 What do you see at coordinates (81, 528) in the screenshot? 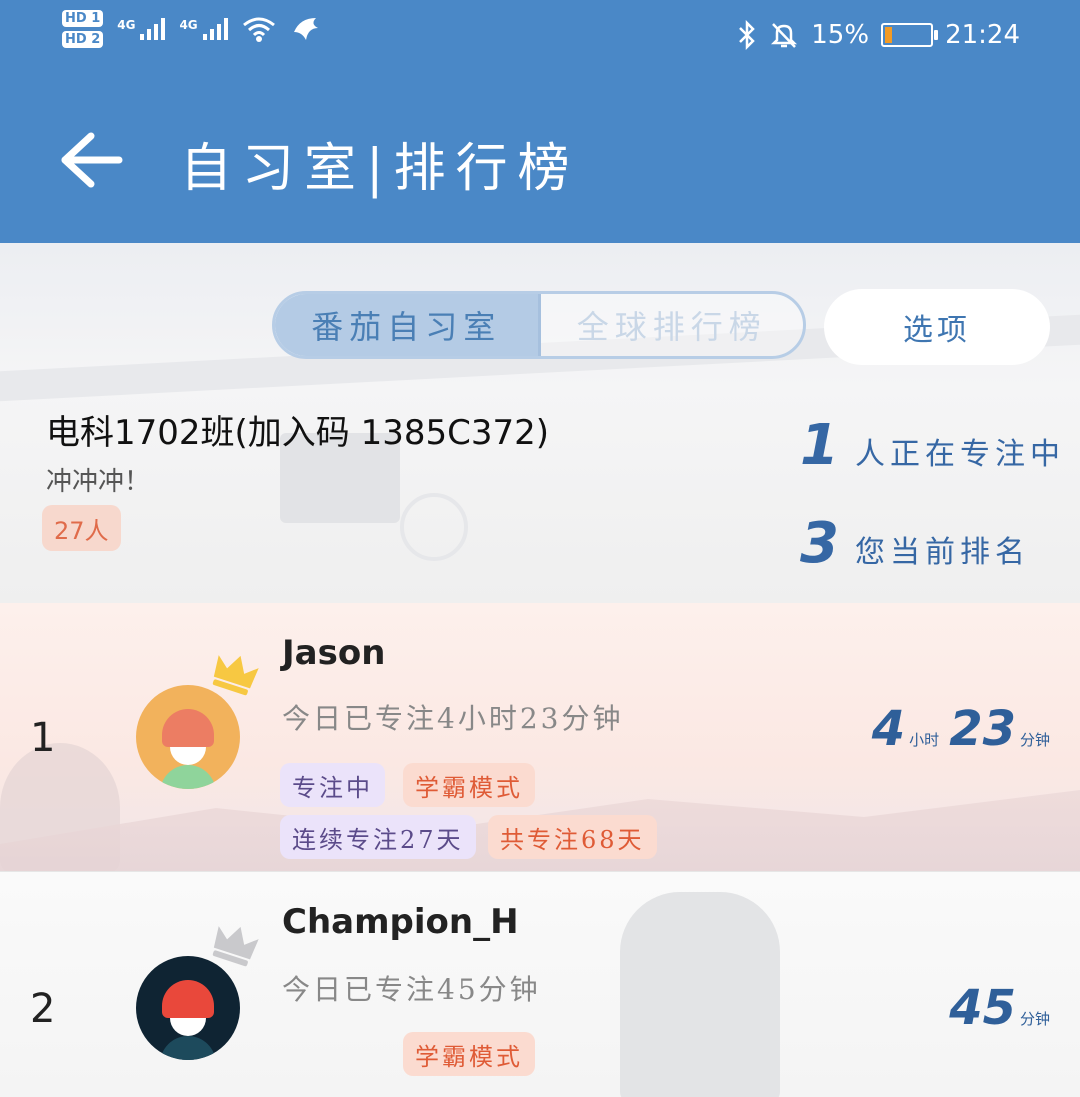
I see `member-count-badge: 27人` at bounding box center [81, 528].